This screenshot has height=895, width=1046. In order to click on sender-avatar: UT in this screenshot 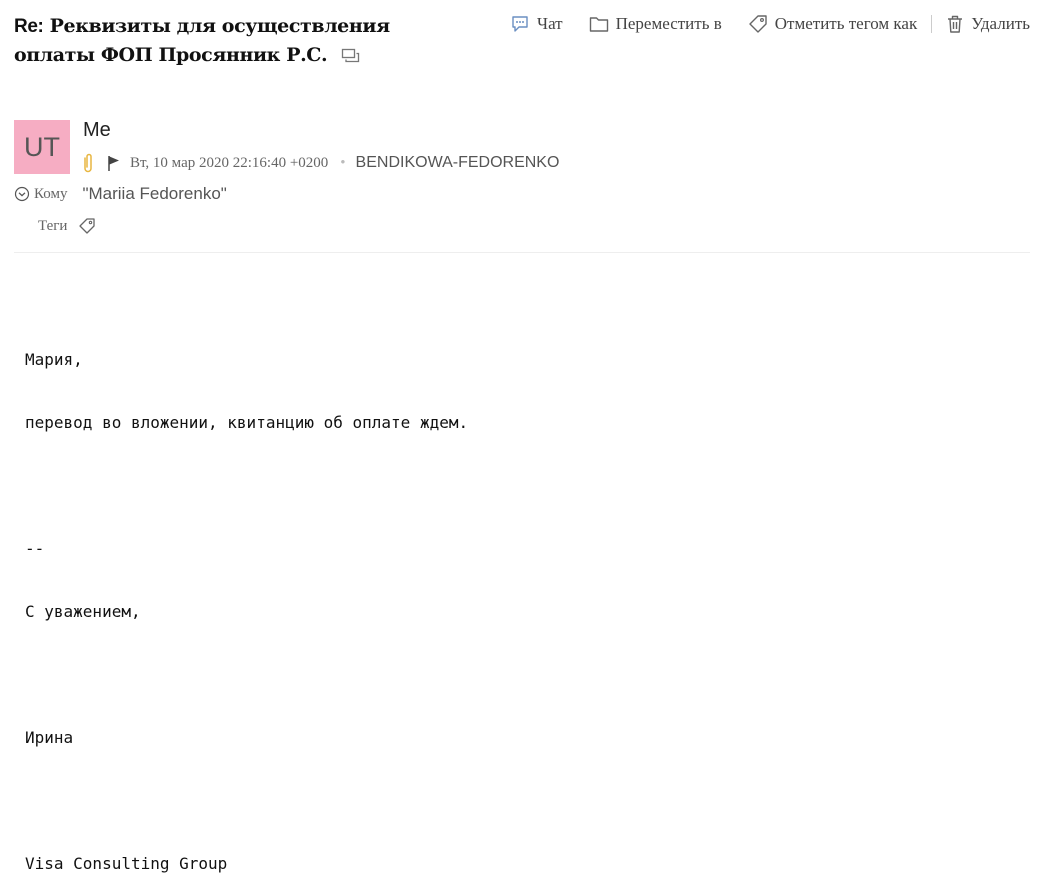, I will do `click(42, 147)`.